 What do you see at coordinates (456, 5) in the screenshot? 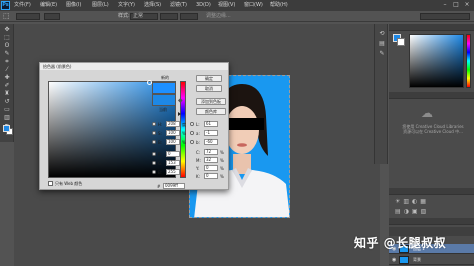
I see `maximize-icon: □` at bounding box center [456, 5].